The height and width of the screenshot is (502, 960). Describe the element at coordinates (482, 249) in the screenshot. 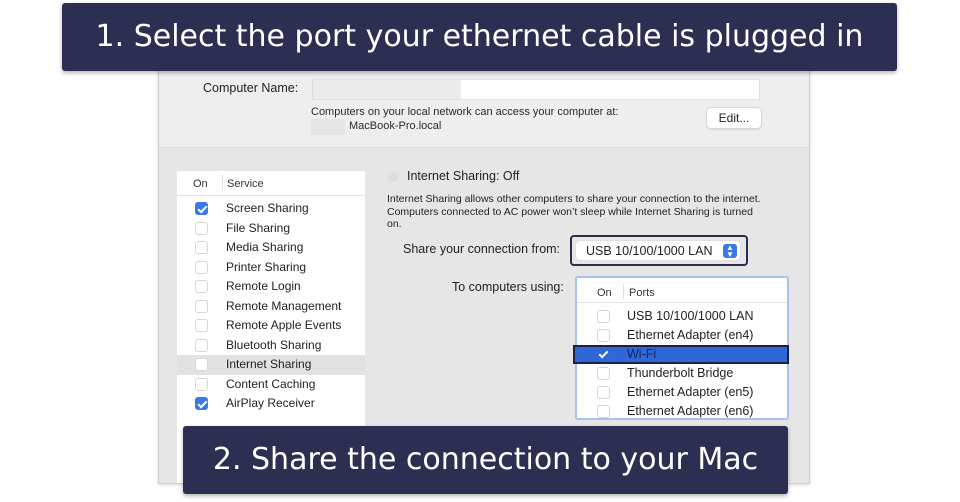

I see `share-from-label: Share your connection from:` at that location.